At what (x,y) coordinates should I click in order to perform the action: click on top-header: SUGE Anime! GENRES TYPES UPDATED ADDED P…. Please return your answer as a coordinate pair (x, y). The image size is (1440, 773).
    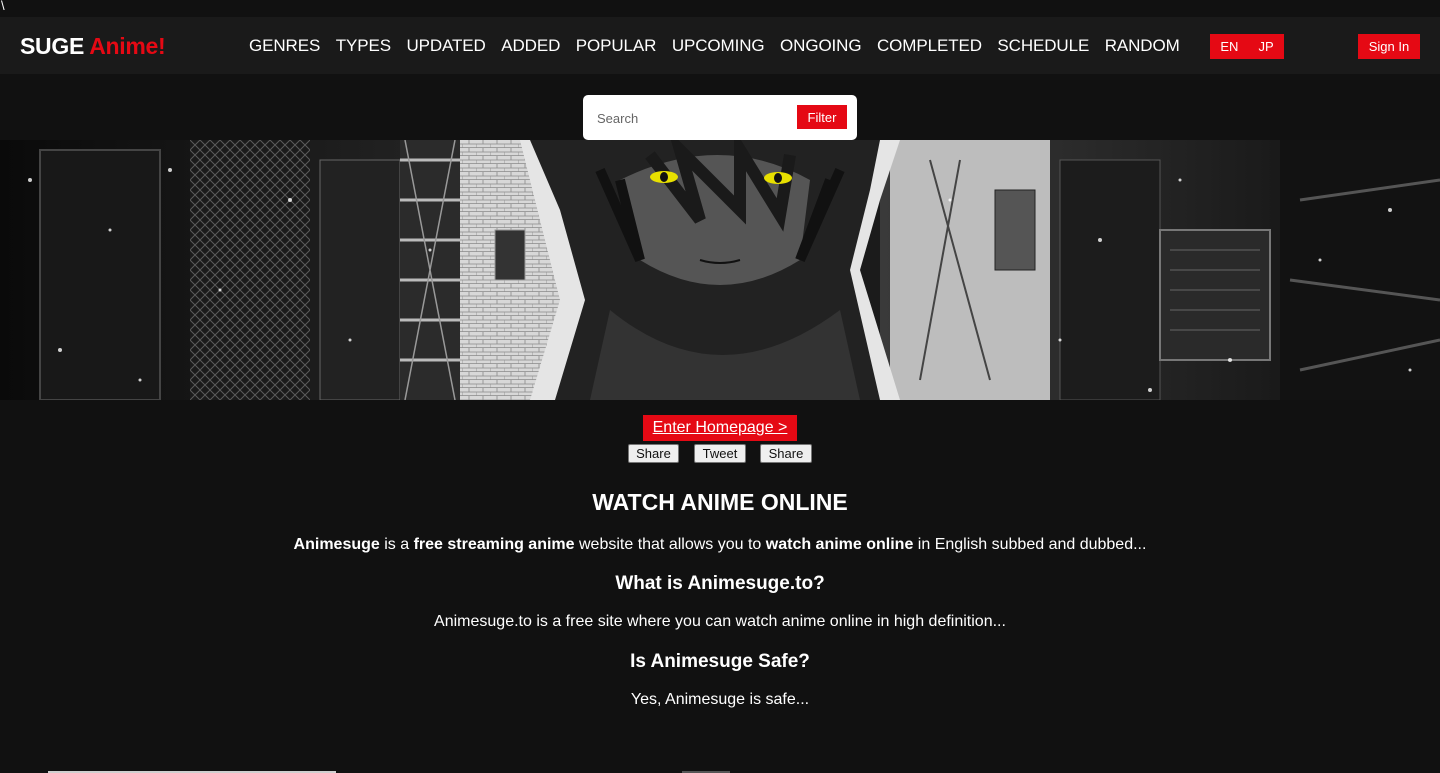
    Looking at the image, I should click on (720, 45).